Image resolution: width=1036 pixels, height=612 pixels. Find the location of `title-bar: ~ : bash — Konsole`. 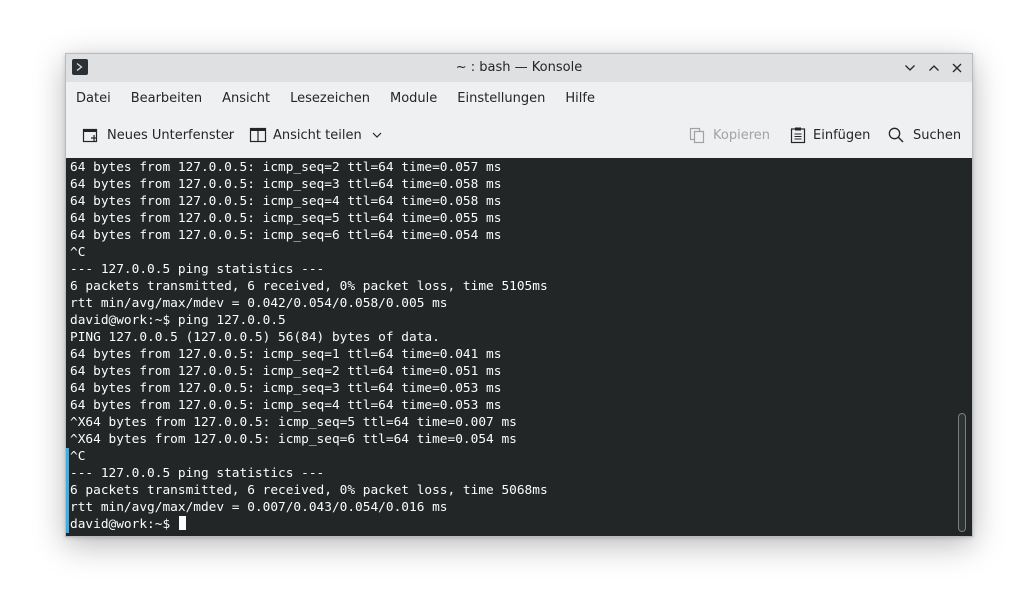

title-bar: ~ : bash — Konsole is located at coordinates (519, 68).